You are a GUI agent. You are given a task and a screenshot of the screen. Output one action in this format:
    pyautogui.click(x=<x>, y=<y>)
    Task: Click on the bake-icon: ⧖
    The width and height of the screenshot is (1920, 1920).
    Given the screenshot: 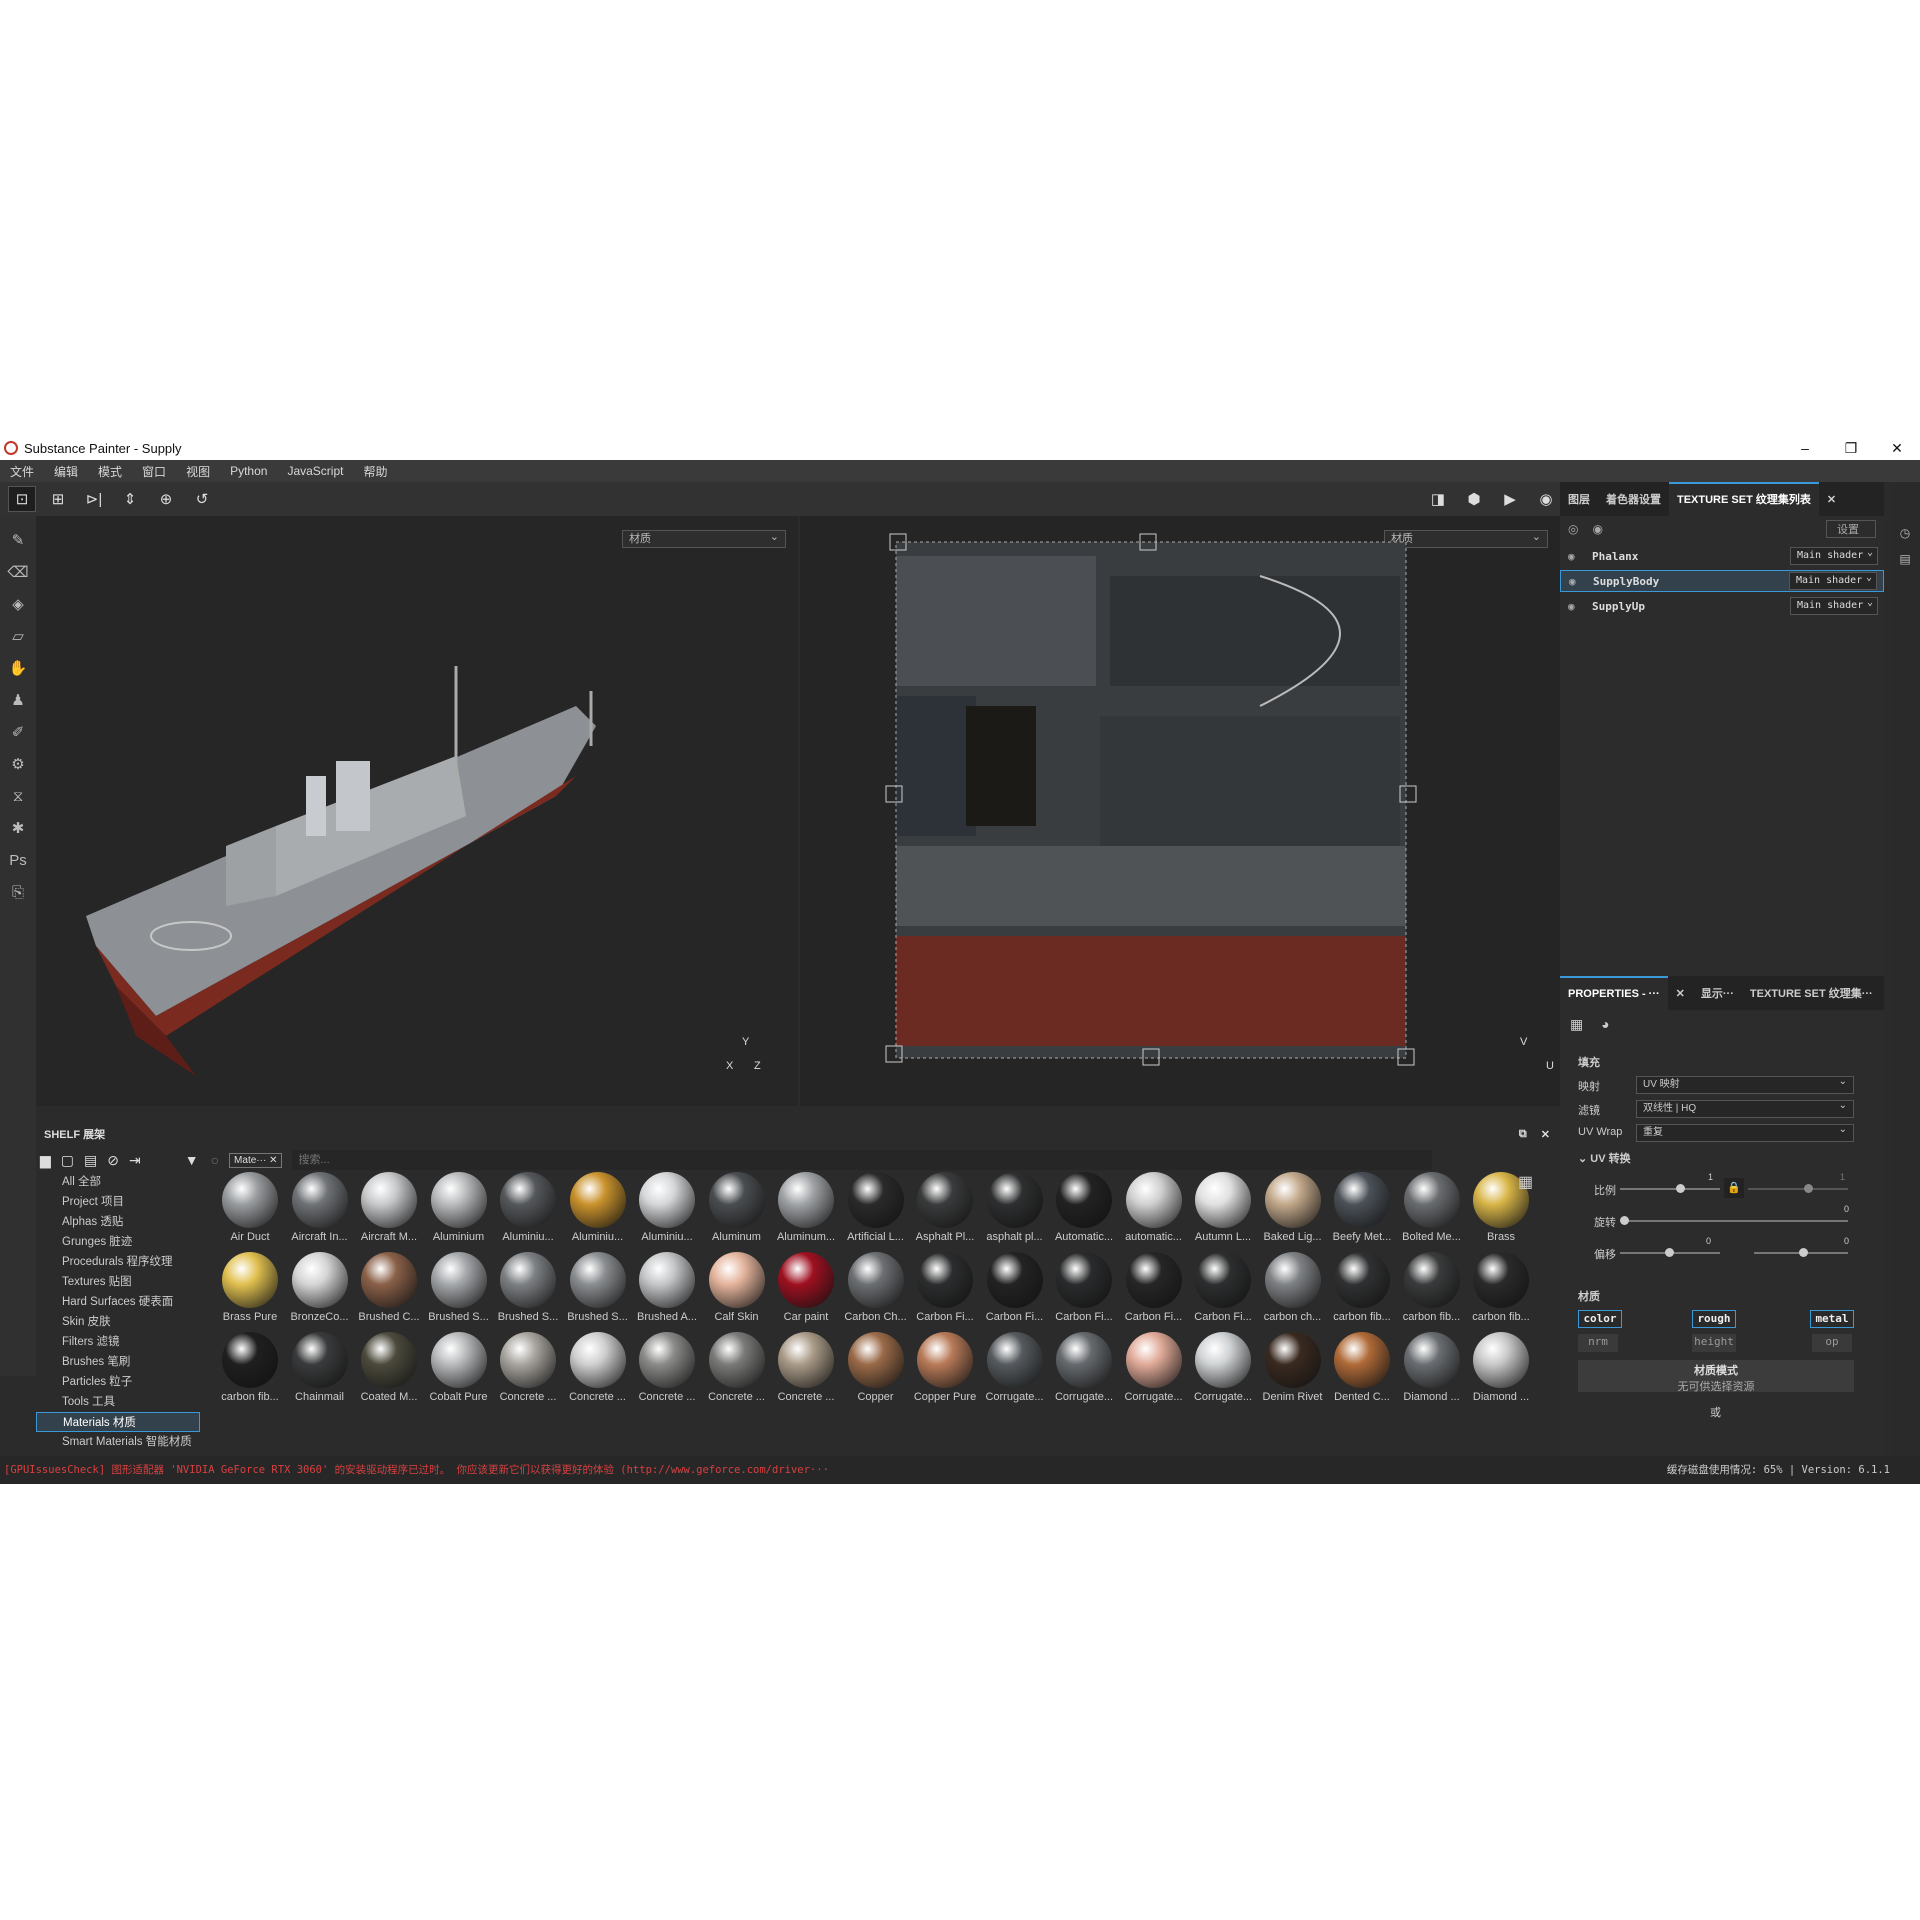 What is the action you would take?
    pyautogui.click(x=18, y=796)
    